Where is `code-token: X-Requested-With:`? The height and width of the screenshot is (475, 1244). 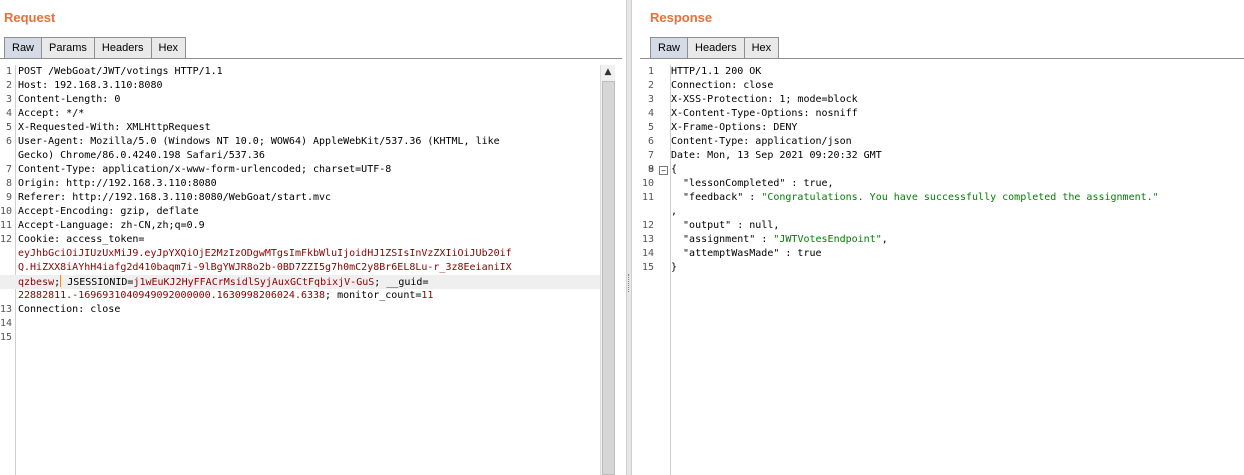 code-token: X-Requested-With: is located at coordinates (72, 127).